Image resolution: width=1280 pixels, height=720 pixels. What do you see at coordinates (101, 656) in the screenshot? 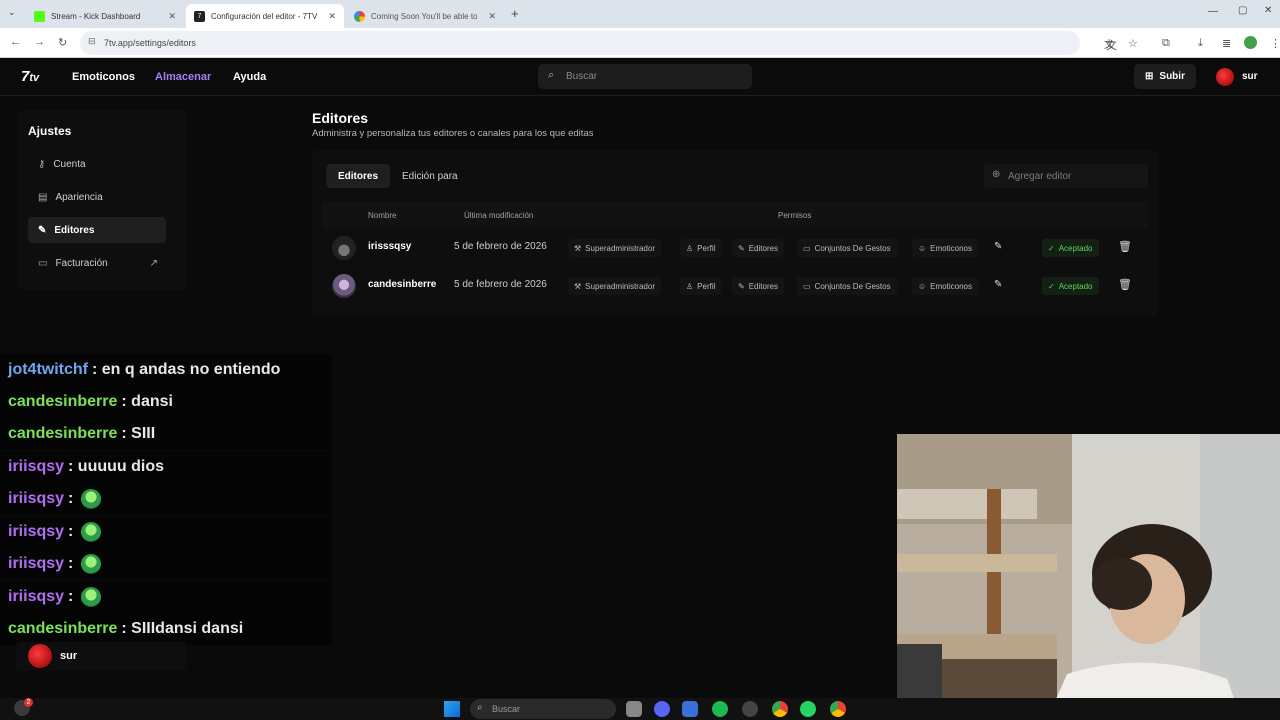
I see `sidebar-user-tile: sur` at bounding box center [101, 656].